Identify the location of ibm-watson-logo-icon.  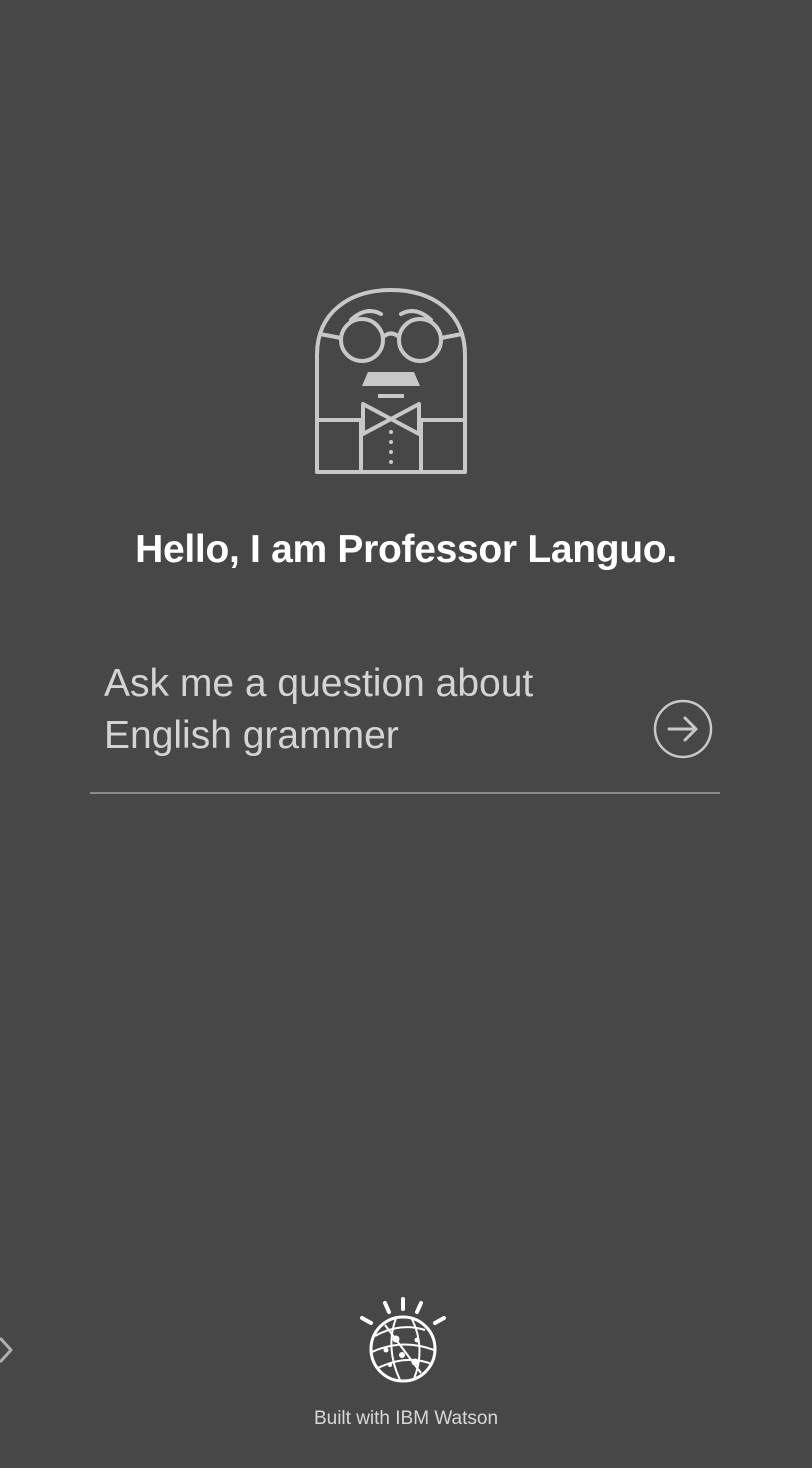
(403, 1340).